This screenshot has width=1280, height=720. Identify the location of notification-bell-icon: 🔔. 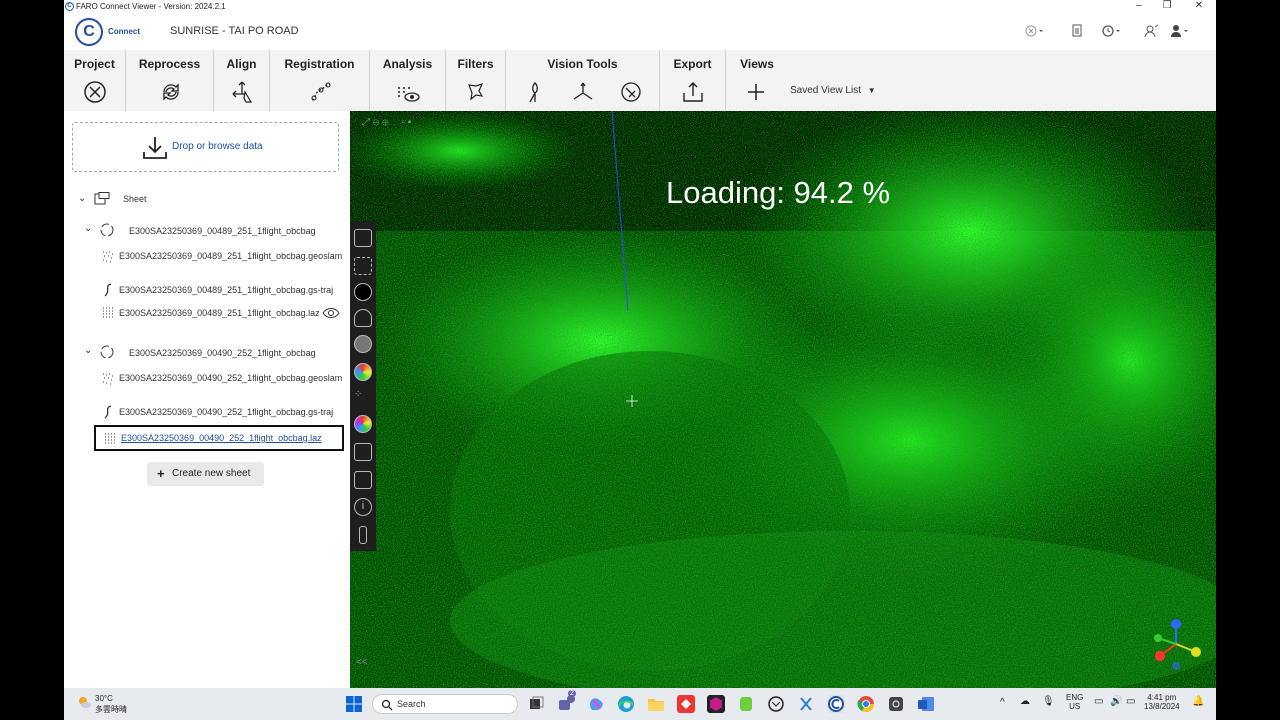
(1198, 701).